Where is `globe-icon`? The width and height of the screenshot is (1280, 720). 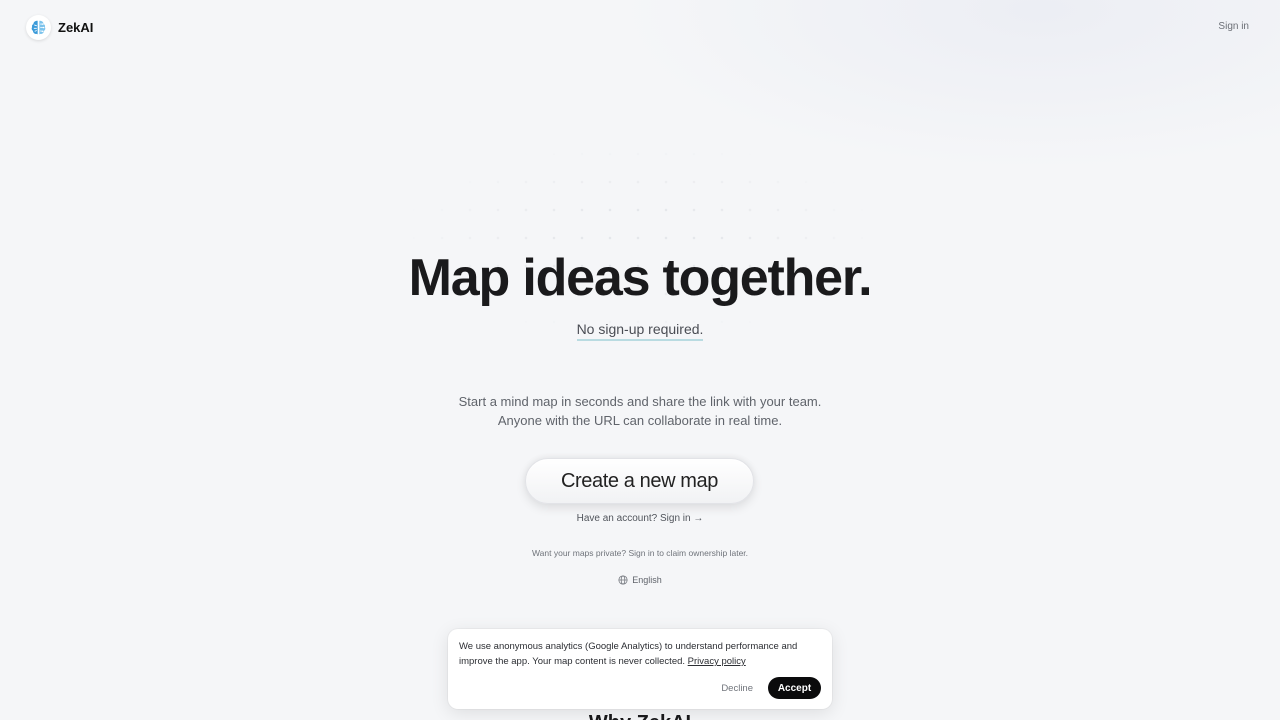
globe-icon is located at coordinates (623, 580).